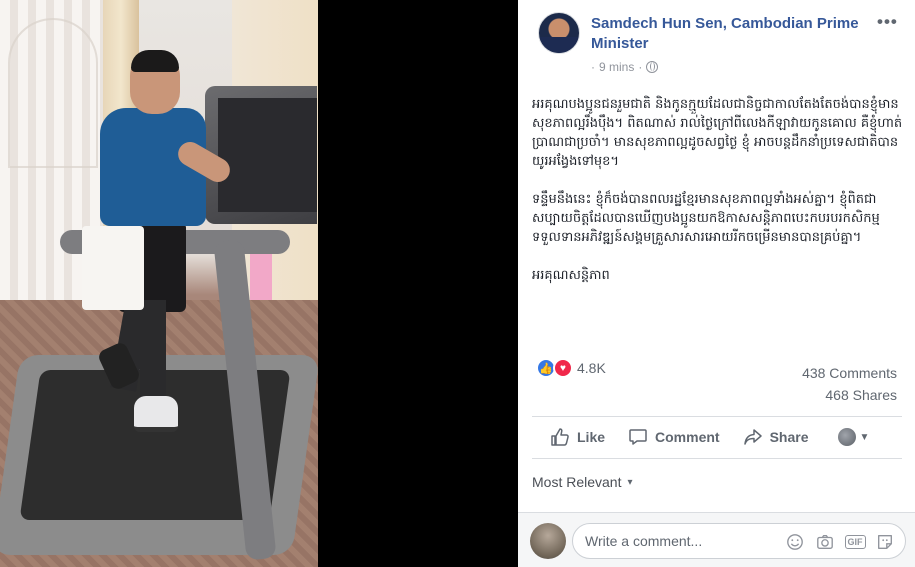  I want to click on treadmill-screen, so click(267, 155).